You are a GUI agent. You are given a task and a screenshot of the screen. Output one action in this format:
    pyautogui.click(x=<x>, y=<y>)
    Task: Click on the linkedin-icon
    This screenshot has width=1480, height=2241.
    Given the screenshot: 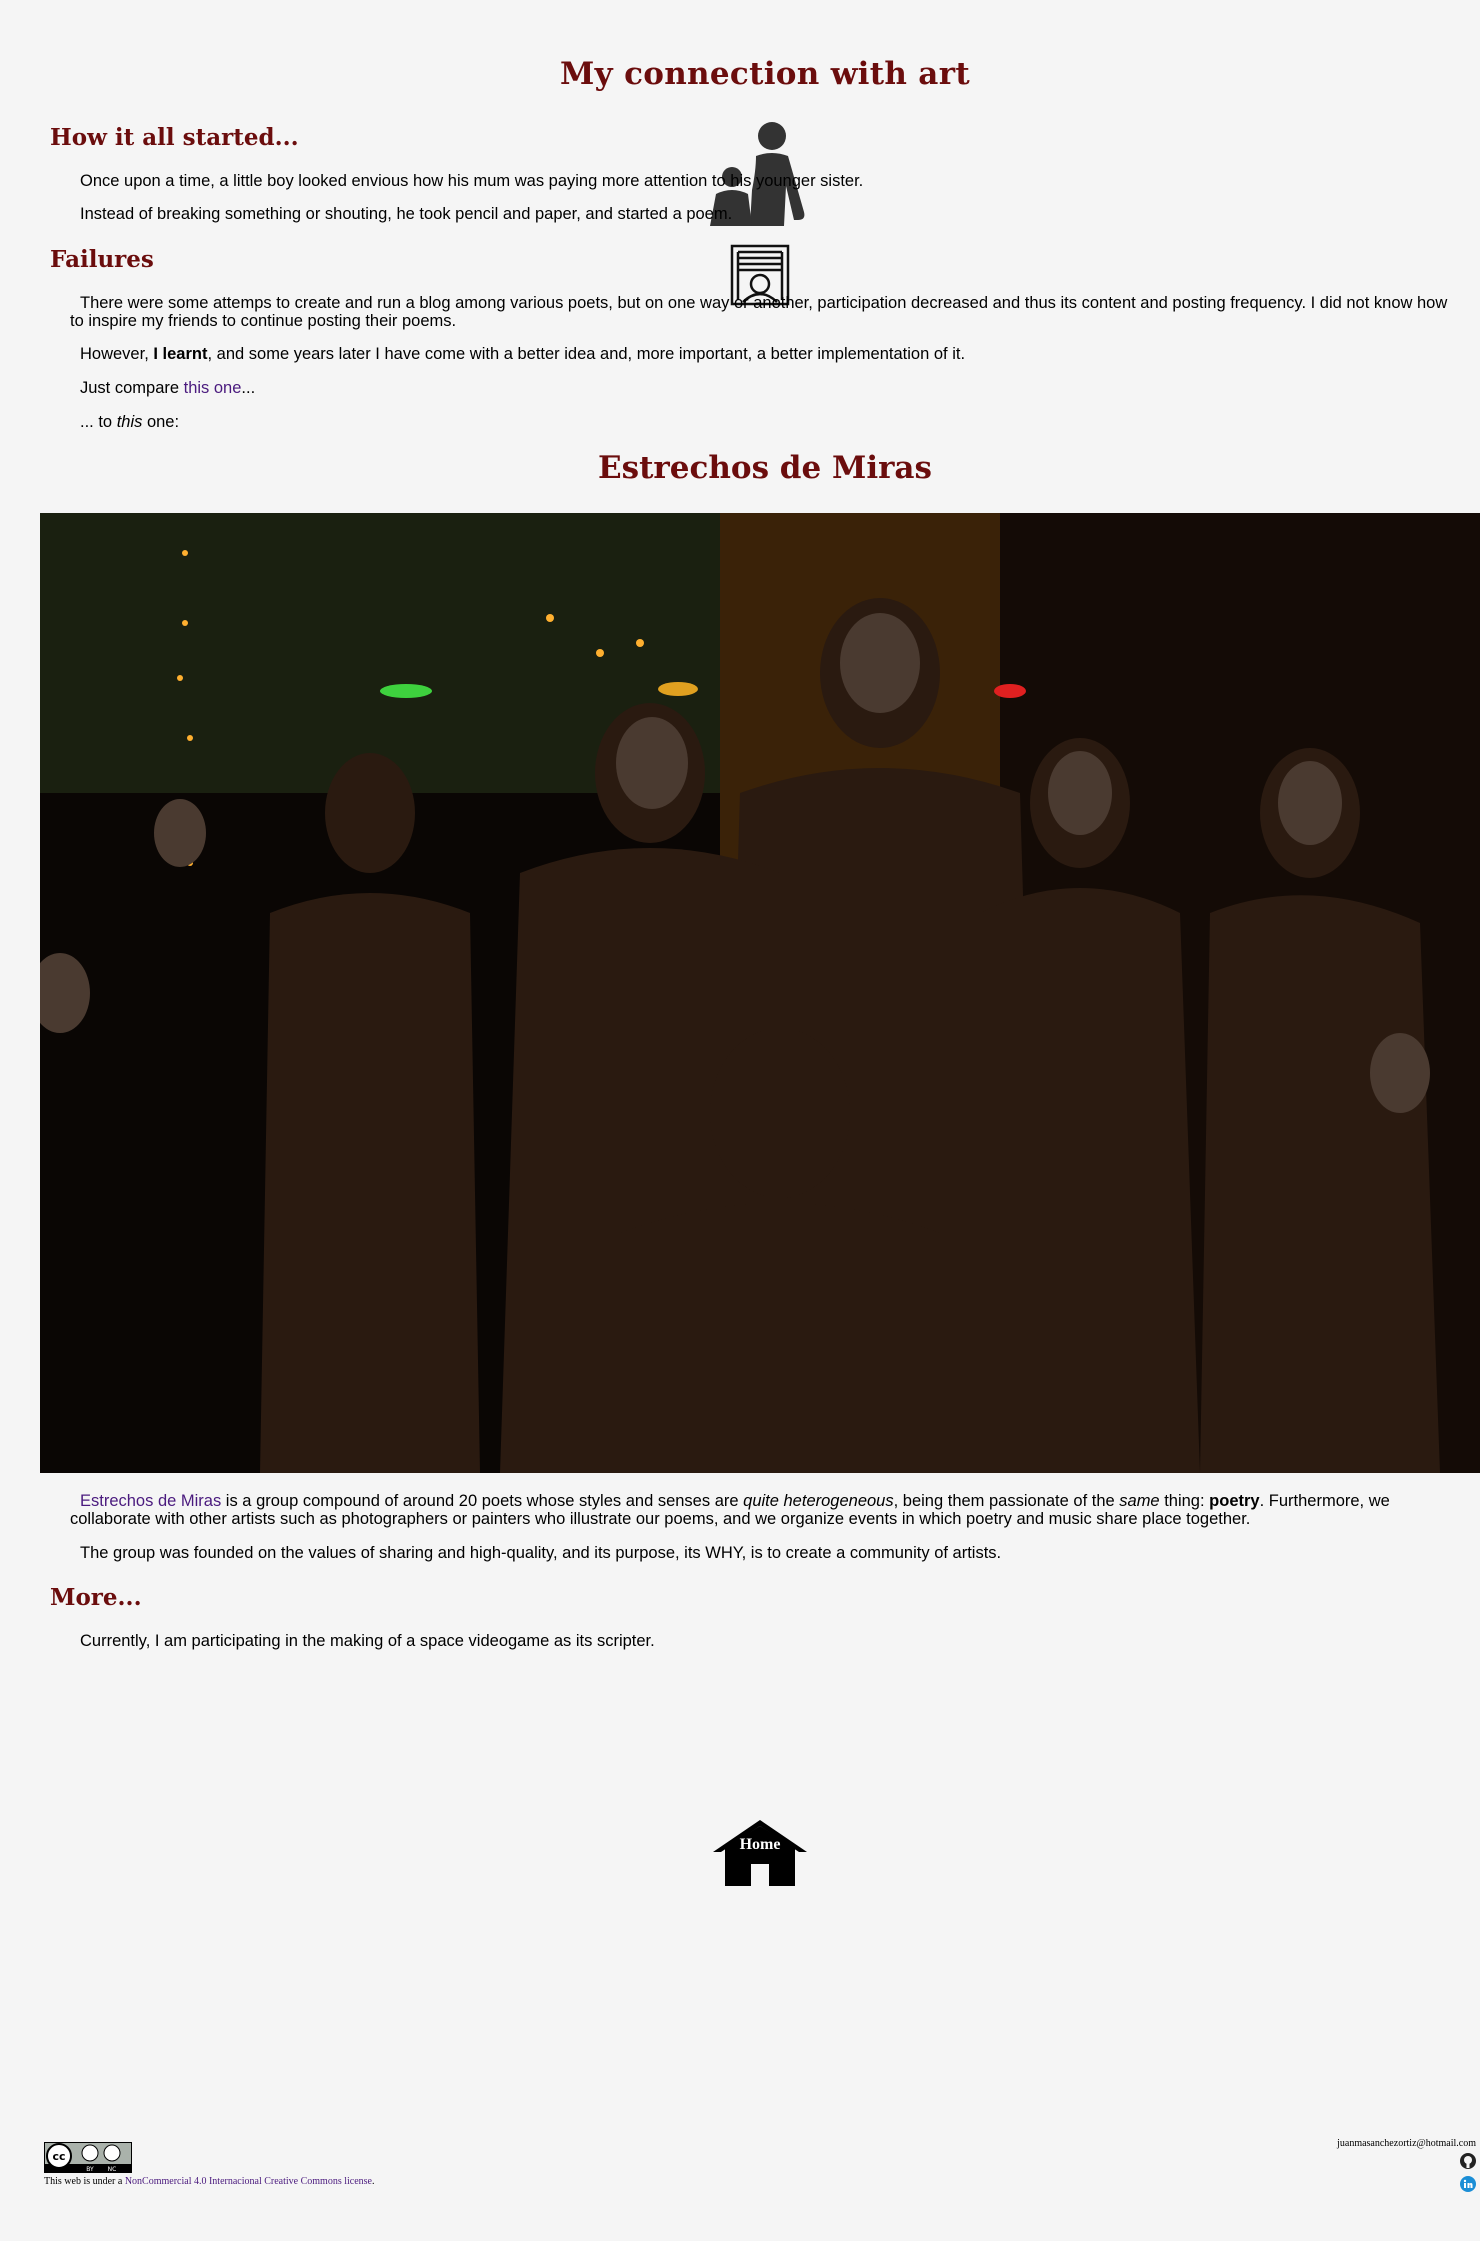 What is the action you would take?
    pyautogui.click(x=1406, y=2185)
    